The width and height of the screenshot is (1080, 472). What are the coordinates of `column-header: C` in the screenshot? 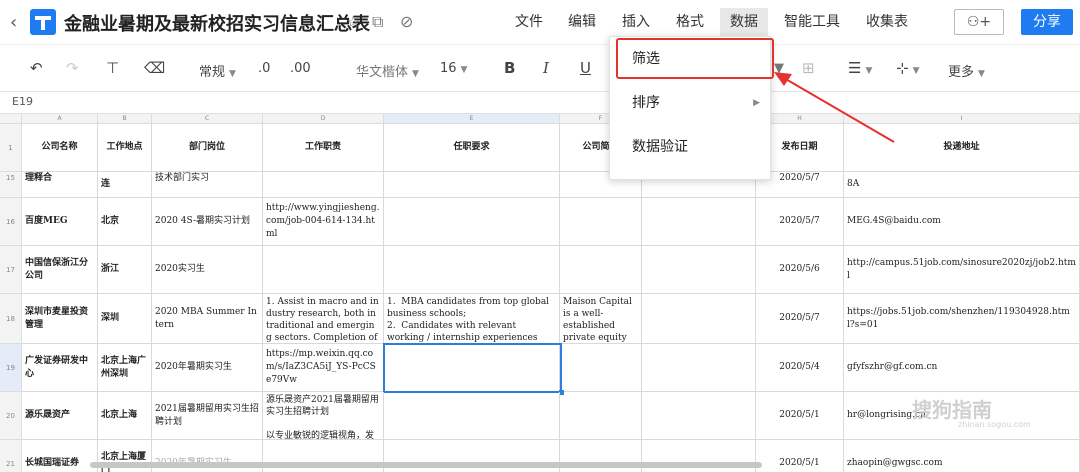 It's located at (207, 119).